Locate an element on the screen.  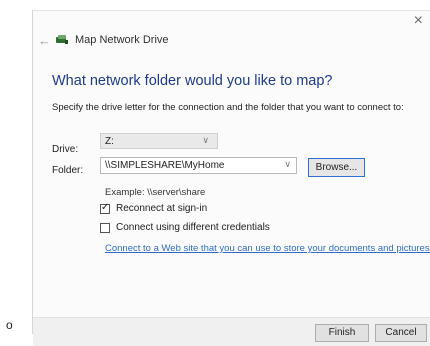
reconnect-checkbox: ✓ is located at coordinates (105, 207).